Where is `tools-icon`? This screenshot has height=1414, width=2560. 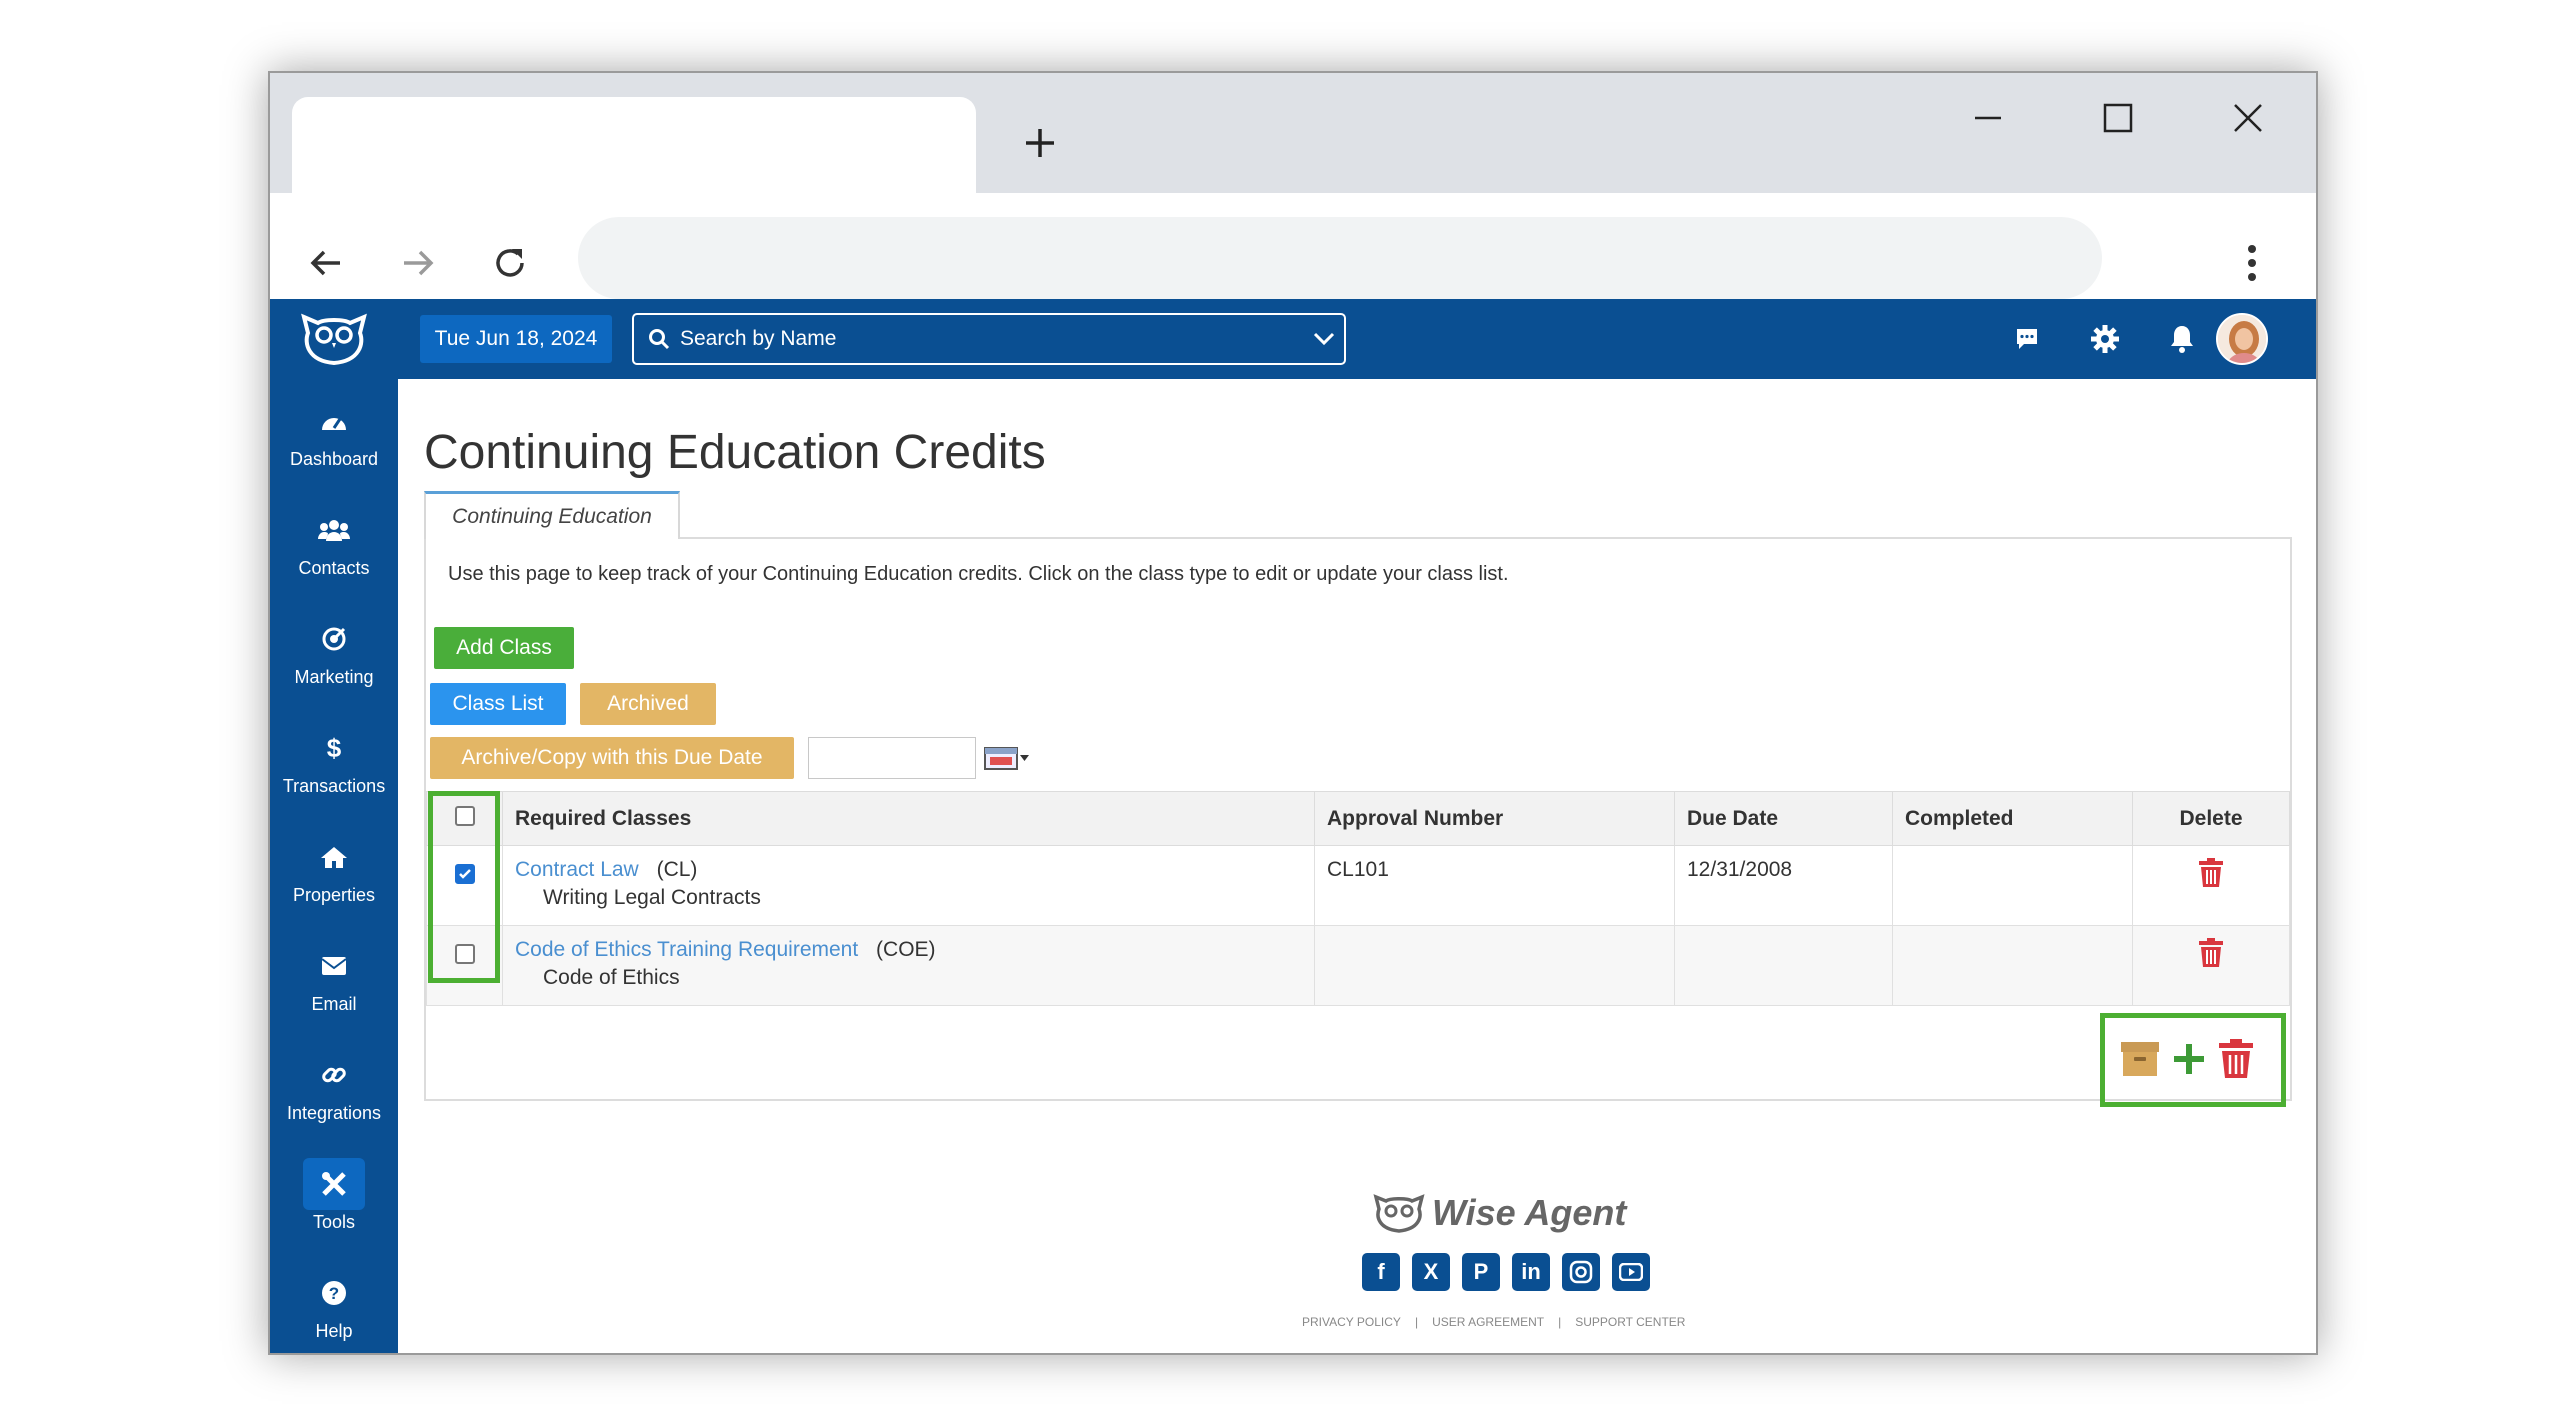 tools-icon is located at coordinates (334, 1184).